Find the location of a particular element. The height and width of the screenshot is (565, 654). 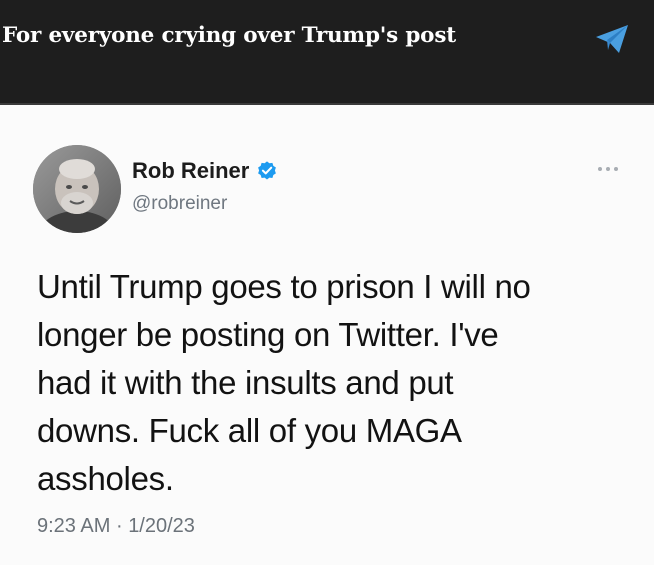

profile-avatar-icon is located at coordinates (77, 189).